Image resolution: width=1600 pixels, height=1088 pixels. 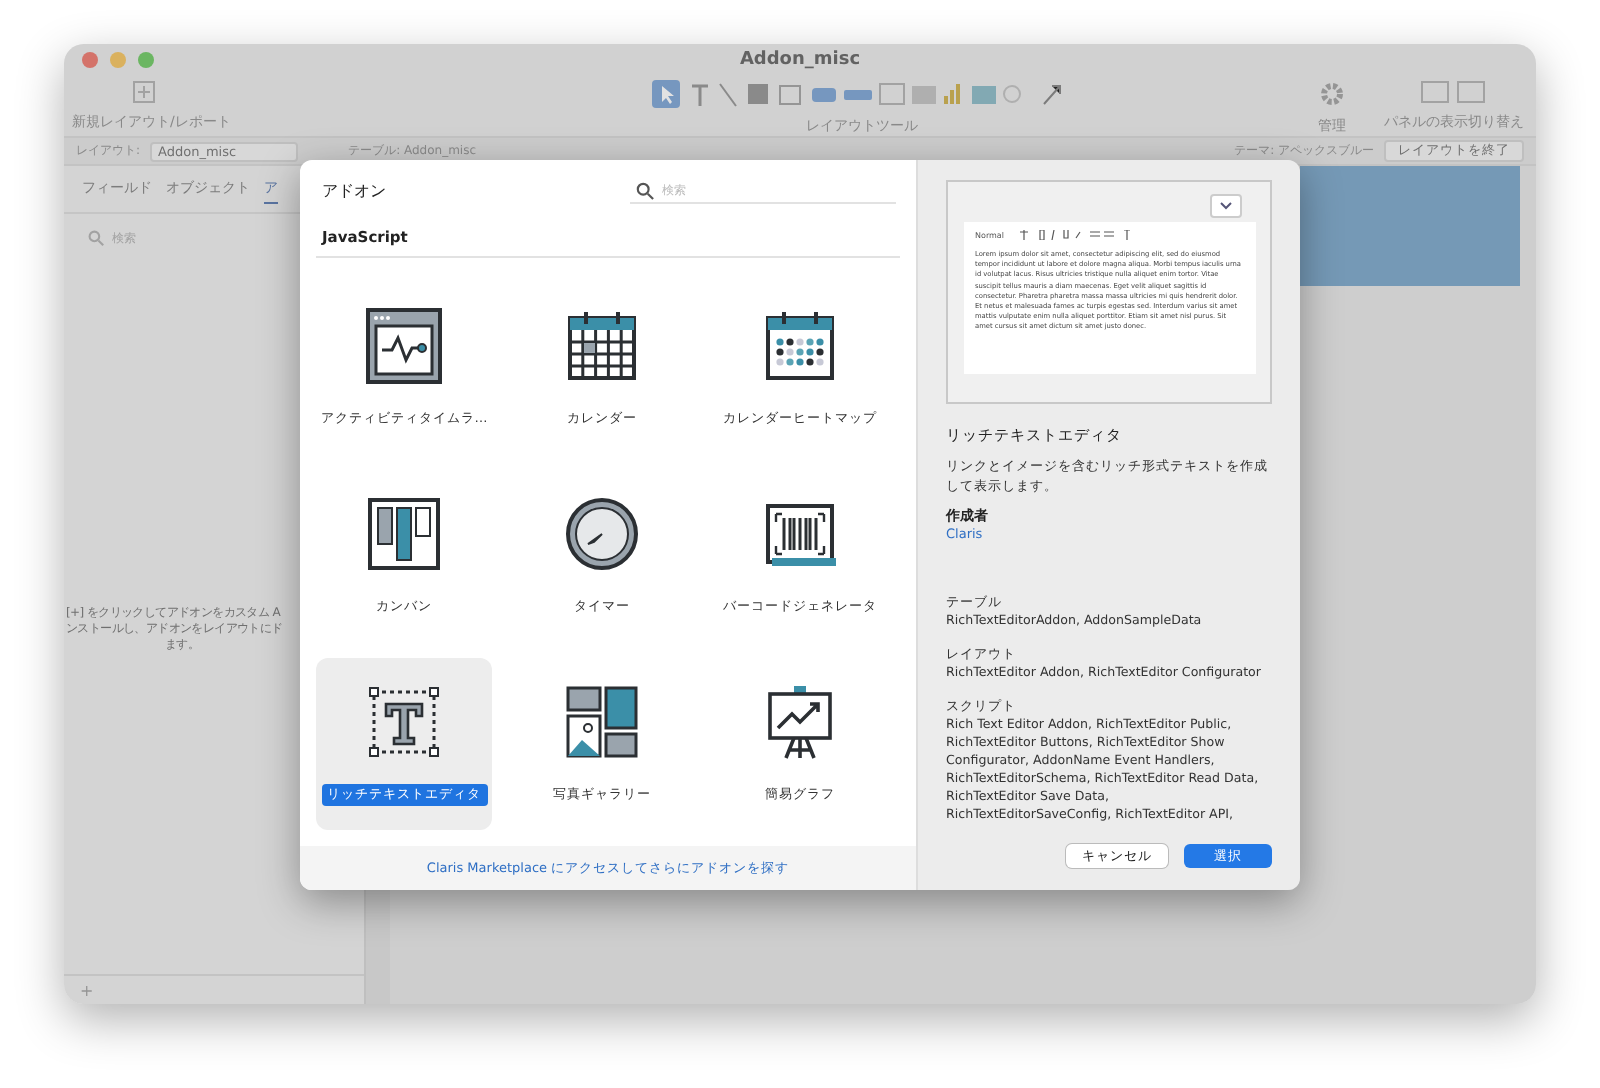 I want to click on zoom-button, so click(x=146, y=60).